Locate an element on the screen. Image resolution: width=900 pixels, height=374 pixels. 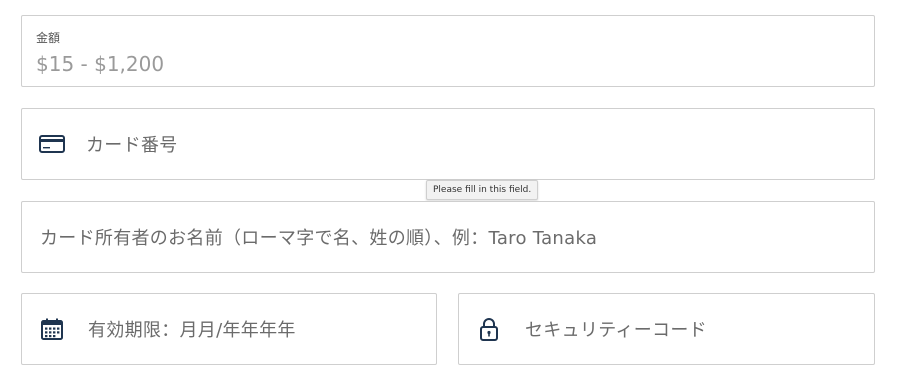
expiry-date-input: 有効期限：月月/年年年年 is located at coordinates (229, 329).